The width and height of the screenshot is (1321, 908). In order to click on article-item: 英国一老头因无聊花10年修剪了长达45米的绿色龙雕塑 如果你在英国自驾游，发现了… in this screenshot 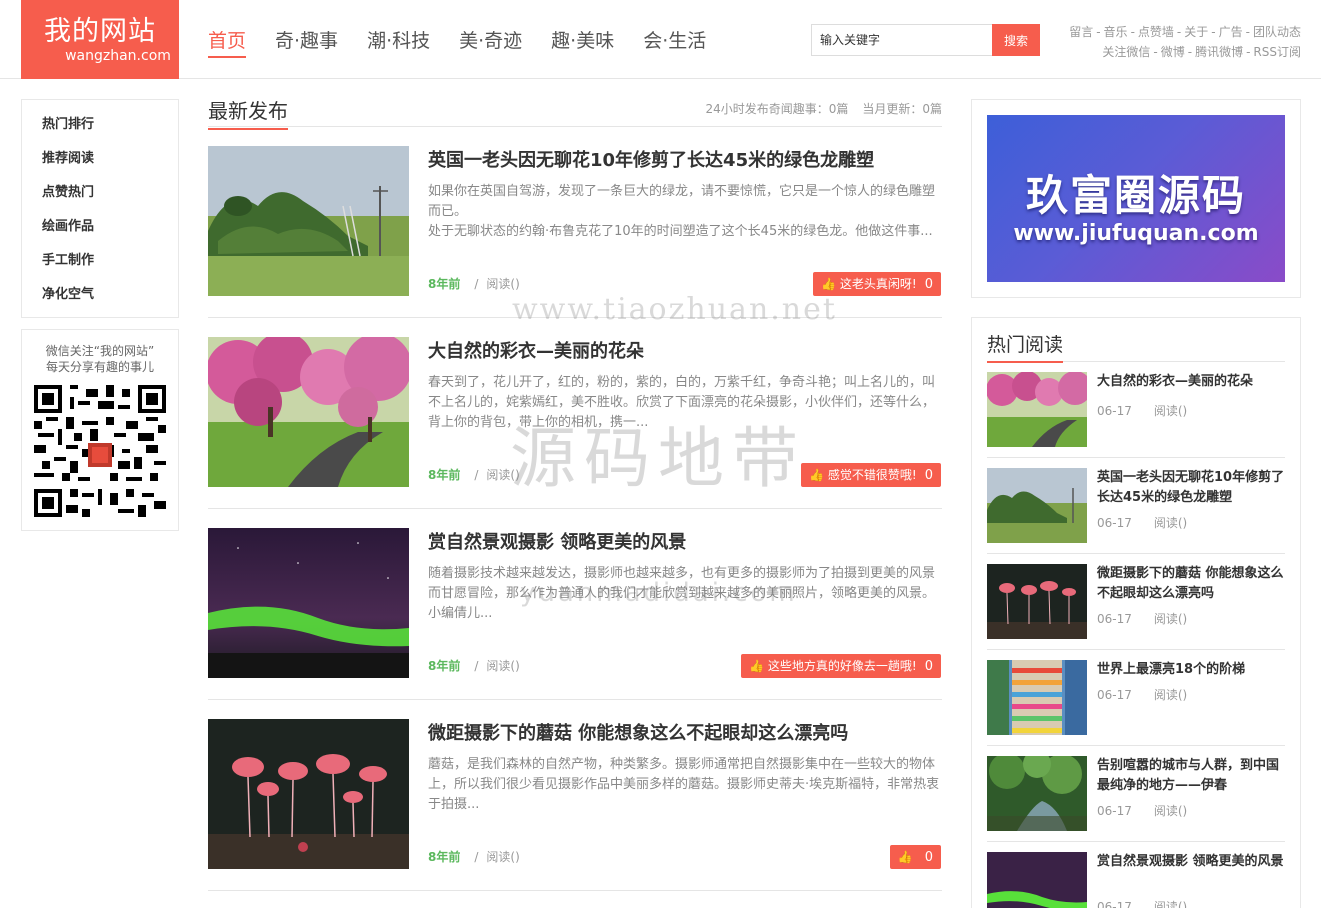, I will do `click(575, 222)`.